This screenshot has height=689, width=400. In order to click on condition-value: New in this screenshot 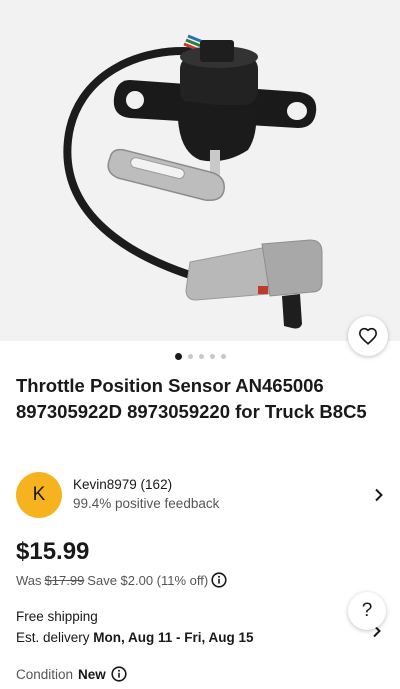, I will do `click(92, 674)`.